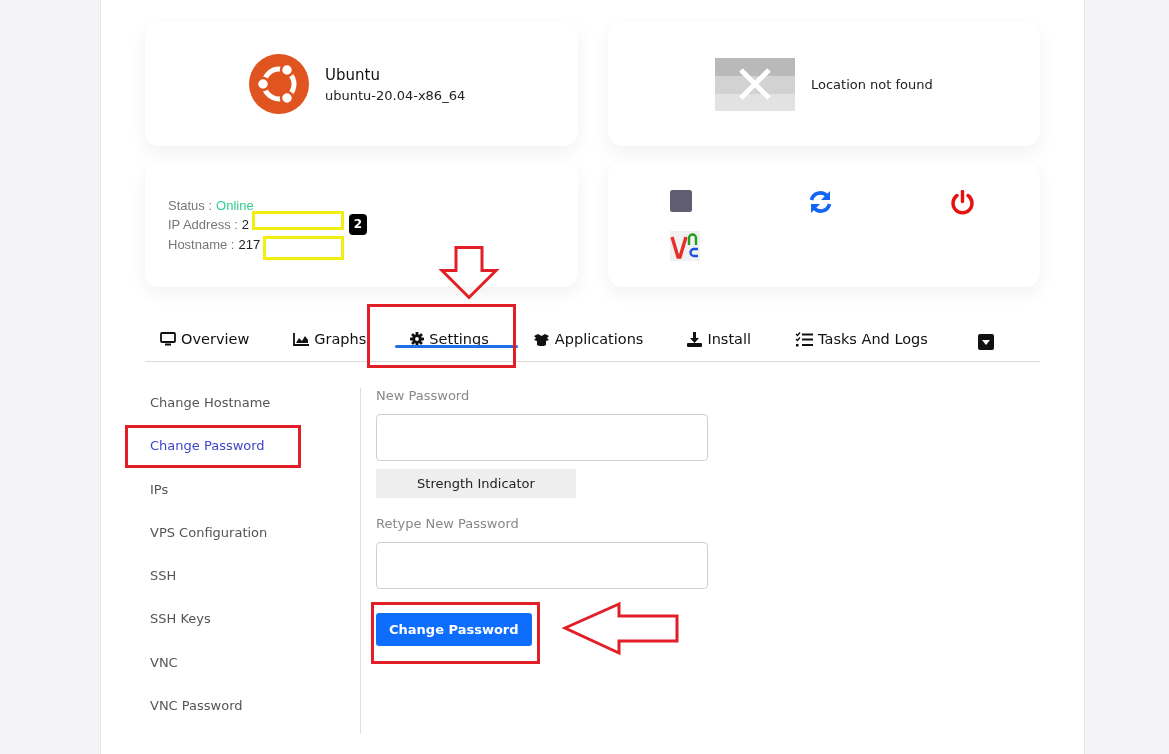 The width and height of the screenshot is (1169, 754). What do you see at coordinates (206, 532) in the screenshot?
I see `settings-menu-item: VPS Configuration` at bounding box center [206, 532].